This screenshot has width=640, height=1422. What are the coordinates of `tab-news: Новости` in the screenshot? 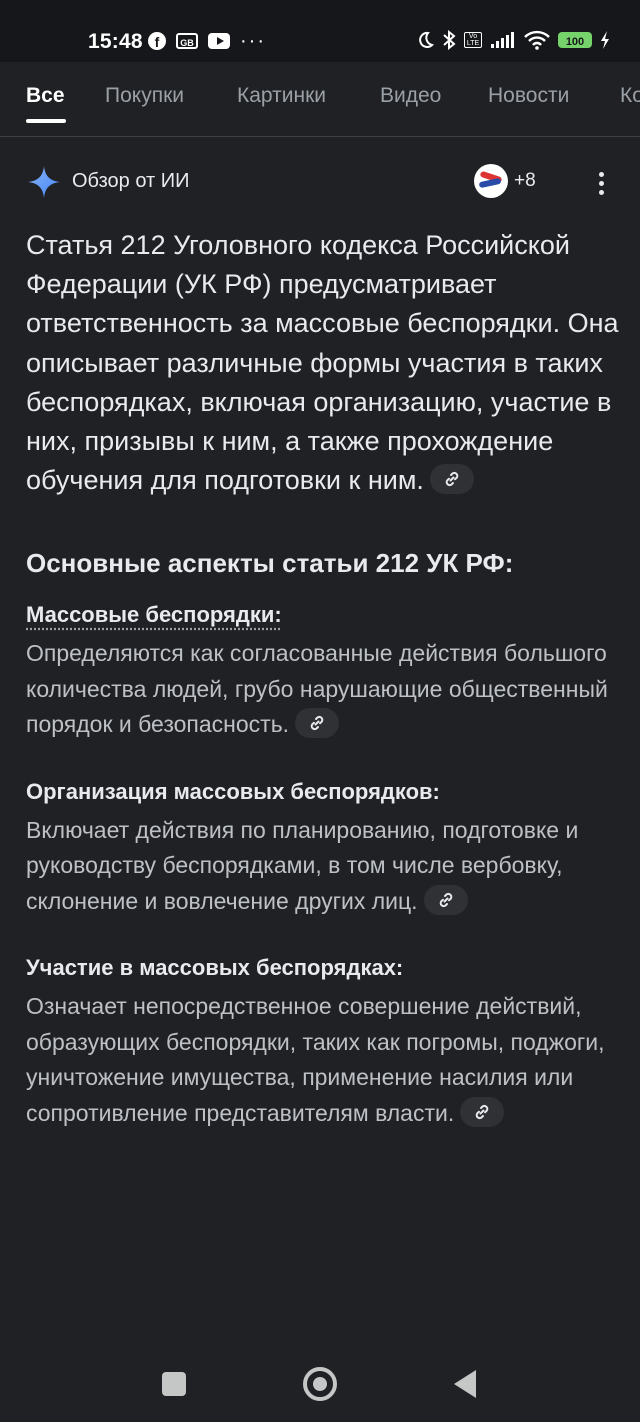 It's located at (528, 96).